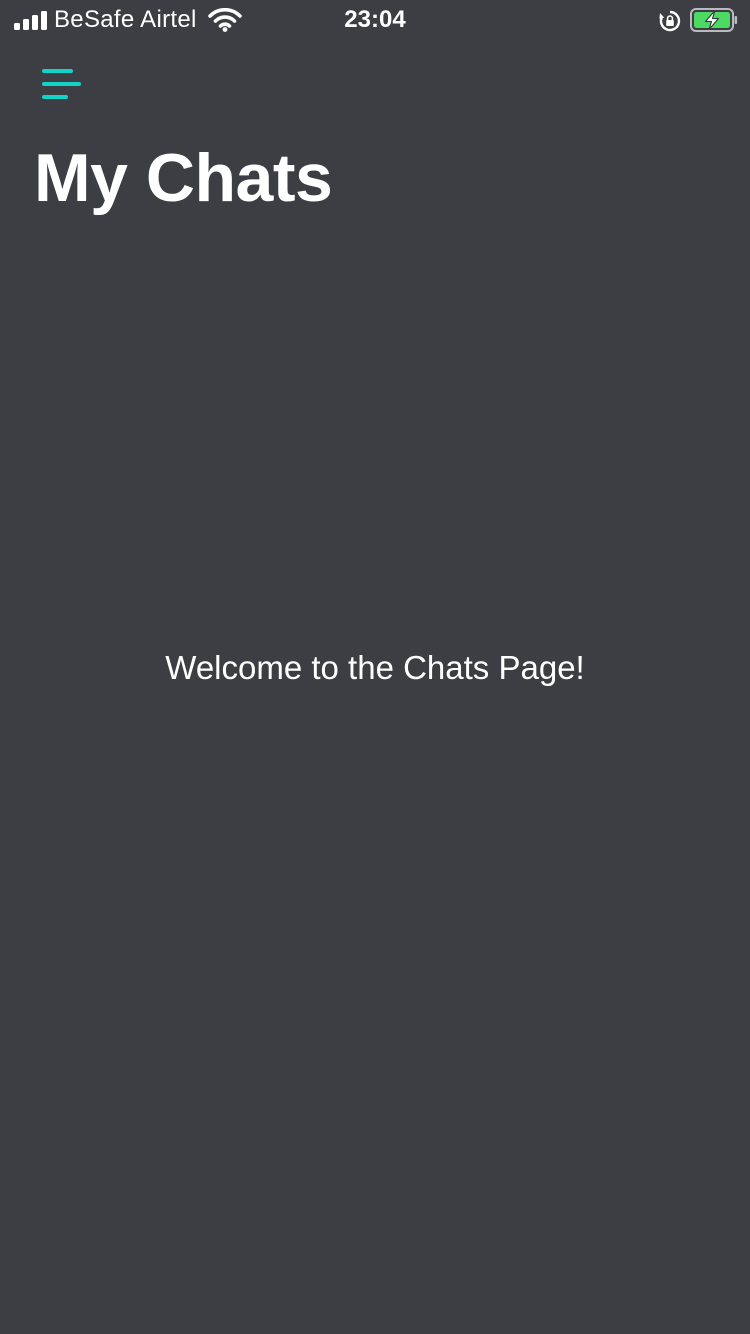  I want to click on status-time: 23:04, so click(375, 19).